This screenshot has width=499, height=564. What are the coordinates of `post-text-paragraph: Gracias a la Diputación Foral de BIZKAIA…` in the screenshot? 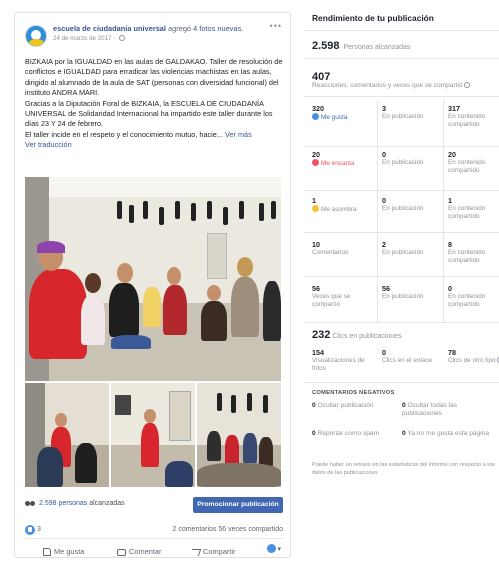 It's located at (149, 113).